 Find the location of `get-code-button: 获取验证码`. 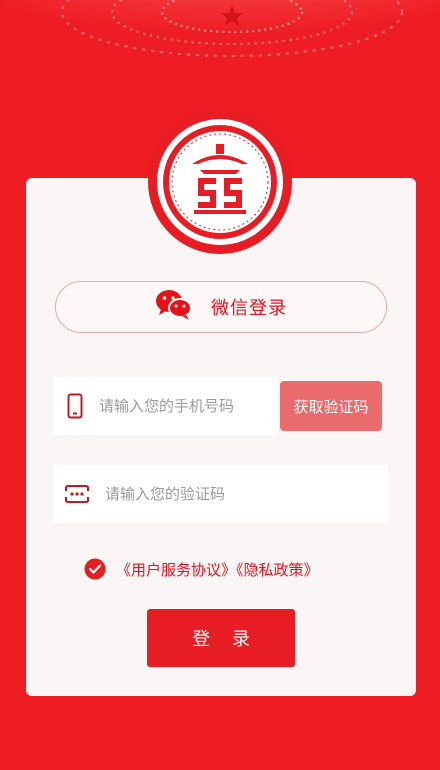

get-code-button: 获取验证码 is located at coordinates (331, 406).